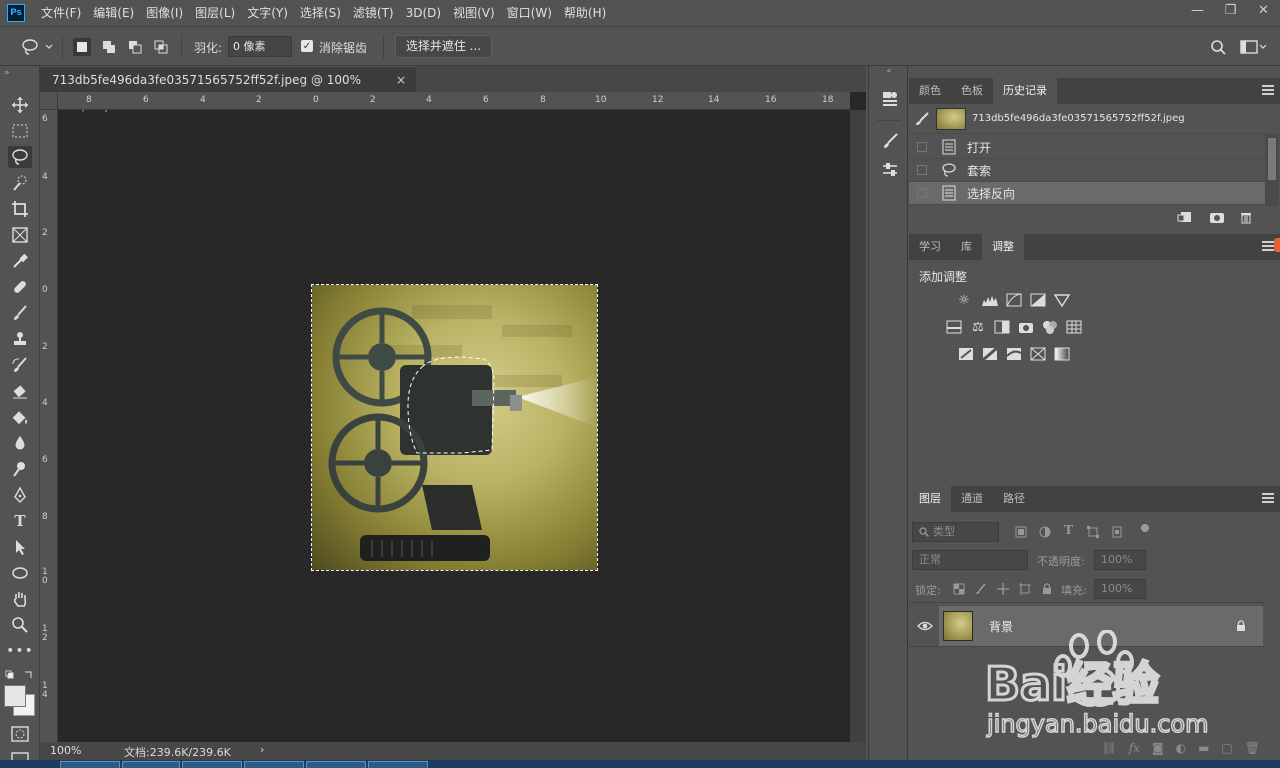 This screenshot has width=1280, height=768. I want to click on tab-adjustments: 调整, so click(1003, 247).